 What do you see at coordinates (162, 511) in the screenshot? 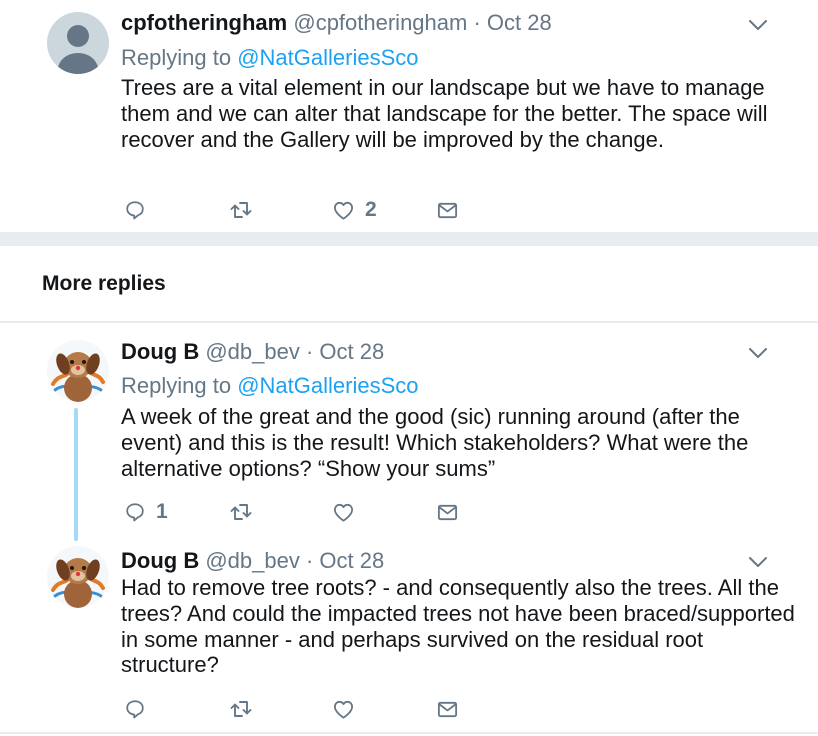
I see `reply-count: 1` at bounding box center [162, 511].